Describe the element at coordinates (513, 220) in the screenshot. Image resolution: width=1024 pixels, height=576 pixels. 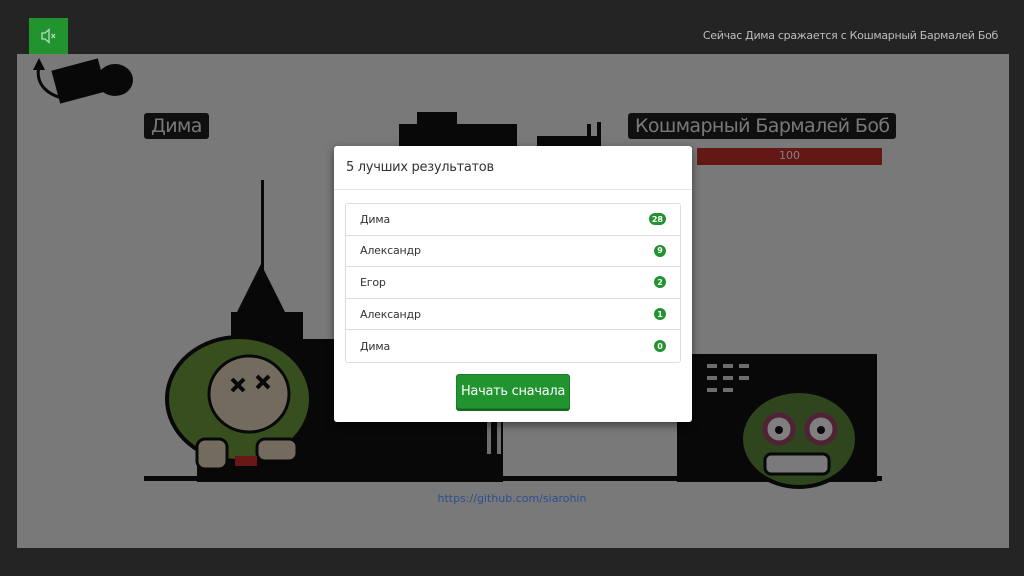
I see `list-item: Дима 28` at that location.